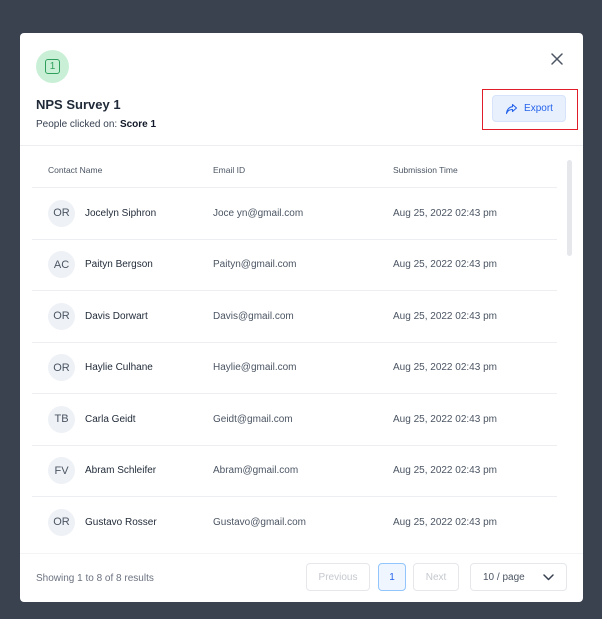 The width and height of the screenshot is (602, 619). I want to click on close-button, so click(557, 59).